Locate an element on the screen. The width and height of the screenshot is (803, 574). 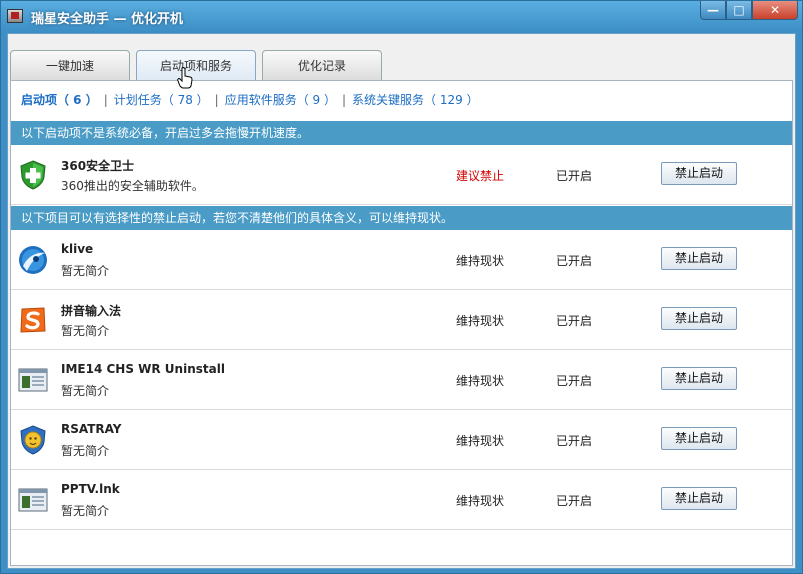
sogou-icon is located at coordinates (33, 320).